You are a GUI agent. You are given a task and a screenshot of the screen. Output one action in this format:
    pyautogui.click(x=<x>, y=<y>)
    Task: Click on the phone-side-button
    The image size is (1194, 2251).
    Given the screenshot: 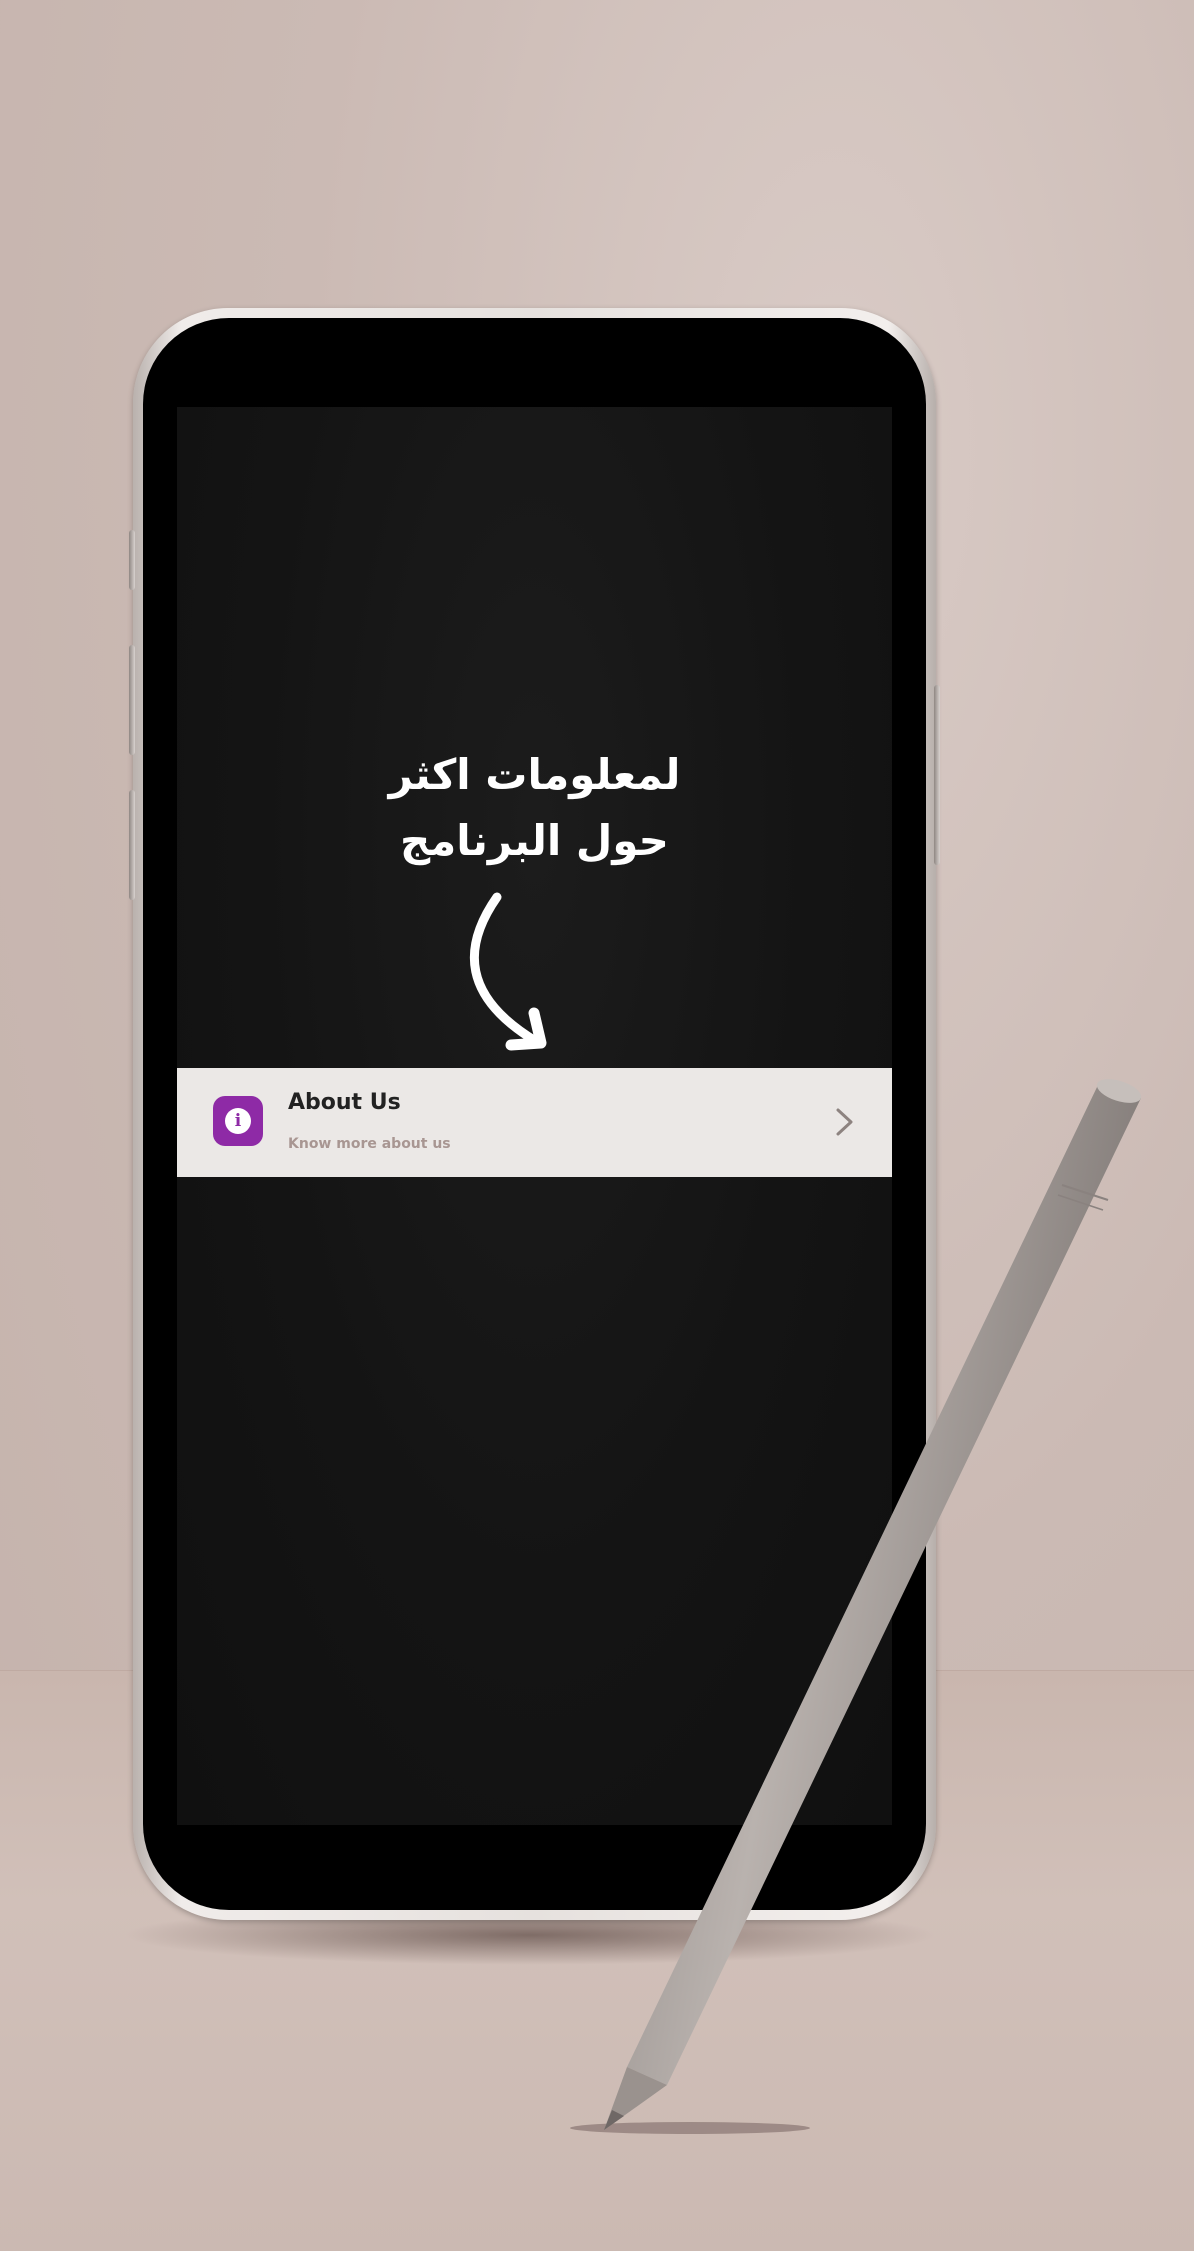 What is the action you would take?
    pyautogui.click(x=132, y=560)
    